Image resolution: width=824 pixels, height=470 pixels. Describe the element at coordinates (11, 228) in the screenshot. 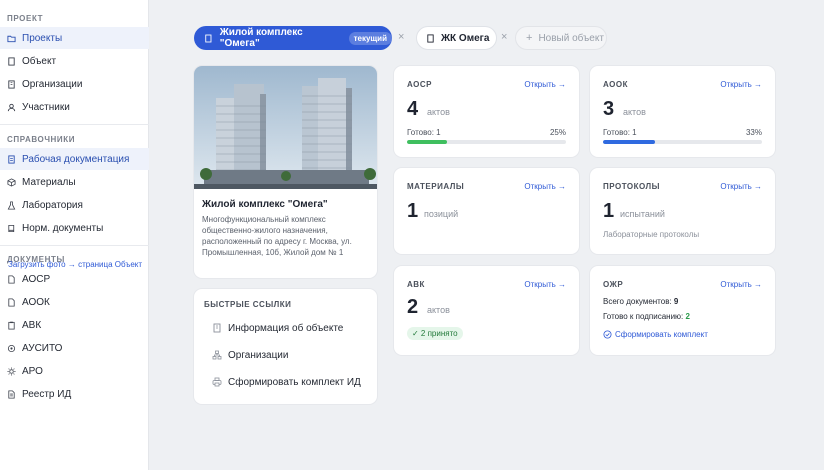

I see `book-icon` at that location.